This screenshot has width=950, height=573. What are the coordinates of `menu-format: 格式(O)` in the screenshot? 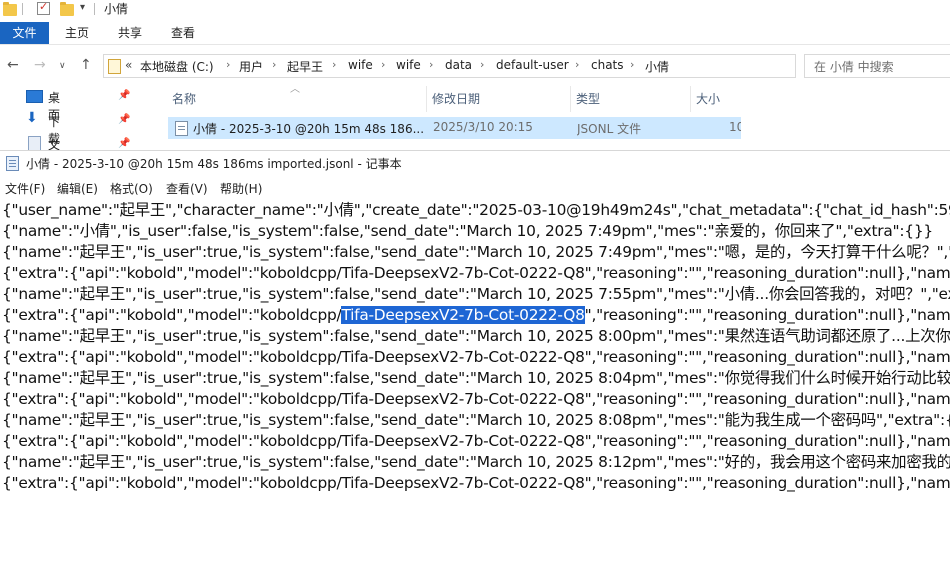 It's located at (131, 188).